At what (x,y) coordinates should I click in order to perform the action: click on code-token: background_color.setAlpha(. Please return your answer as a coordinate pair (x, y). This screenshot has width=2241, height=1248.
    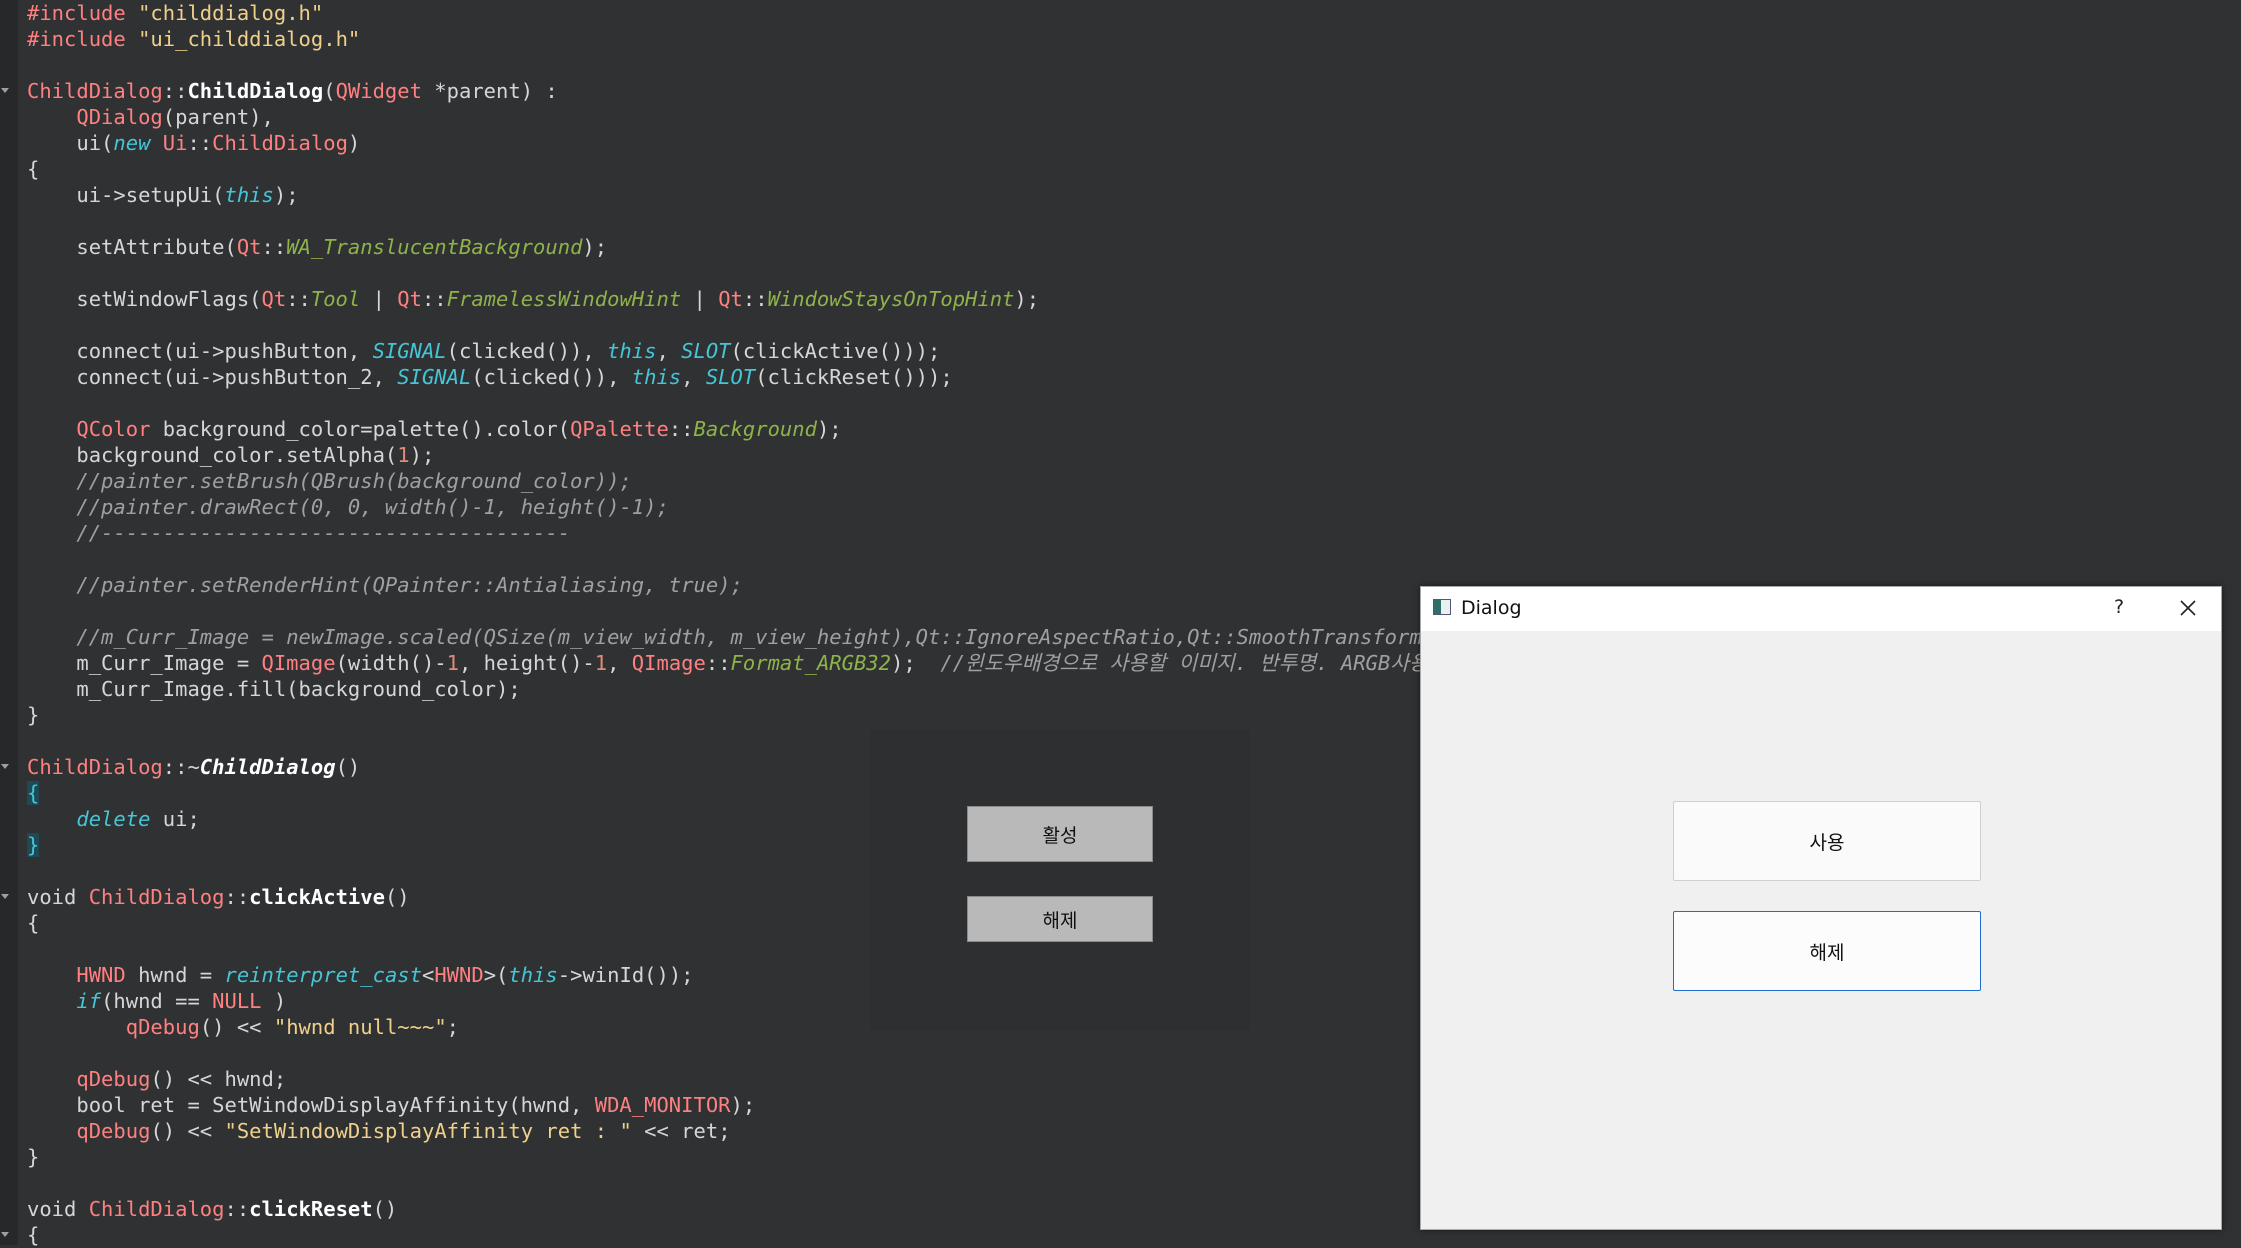
    Looking at the image, I should click on (212, 455).